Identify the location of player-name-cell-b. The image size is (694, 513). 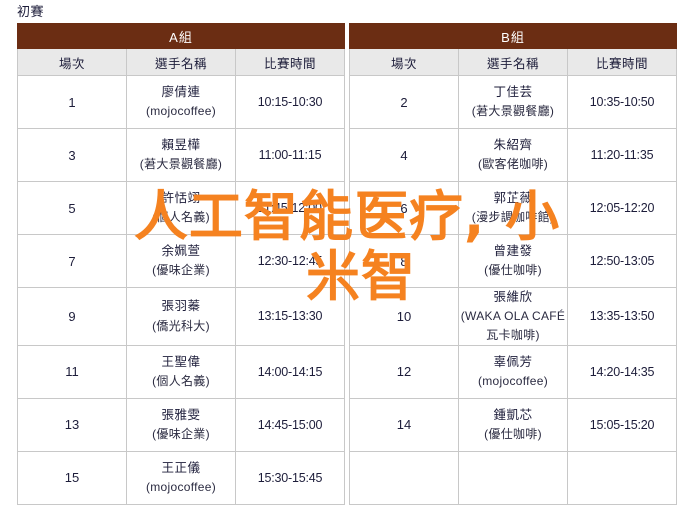
(513, 477).